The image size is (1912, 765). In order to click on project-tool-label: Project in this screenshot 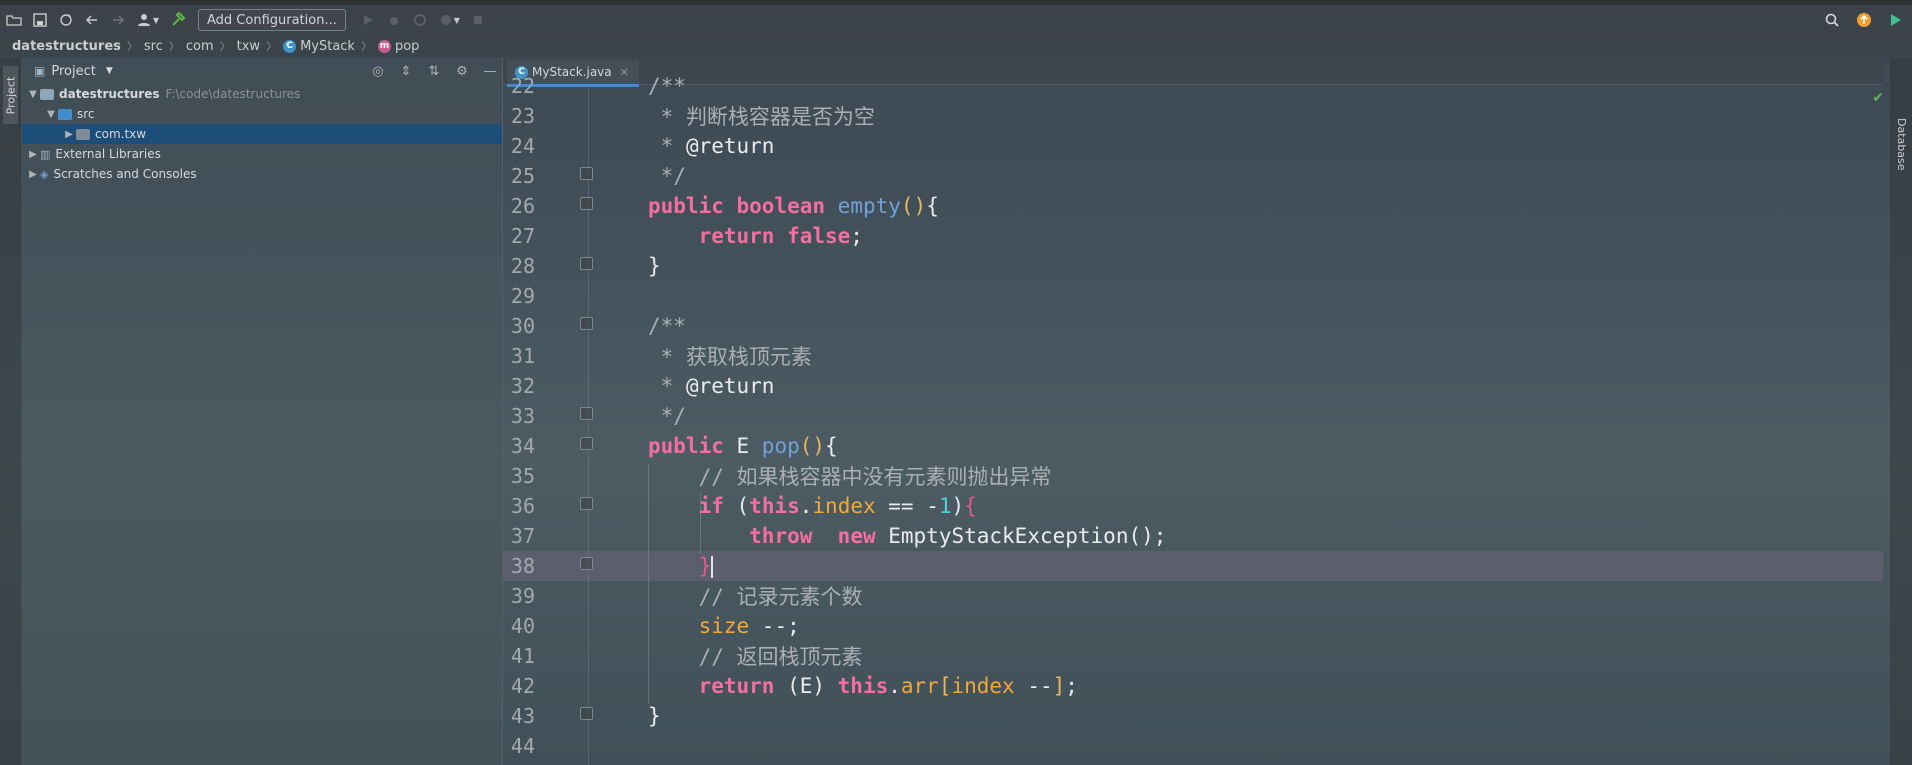, I will do `click(11, 95)`.